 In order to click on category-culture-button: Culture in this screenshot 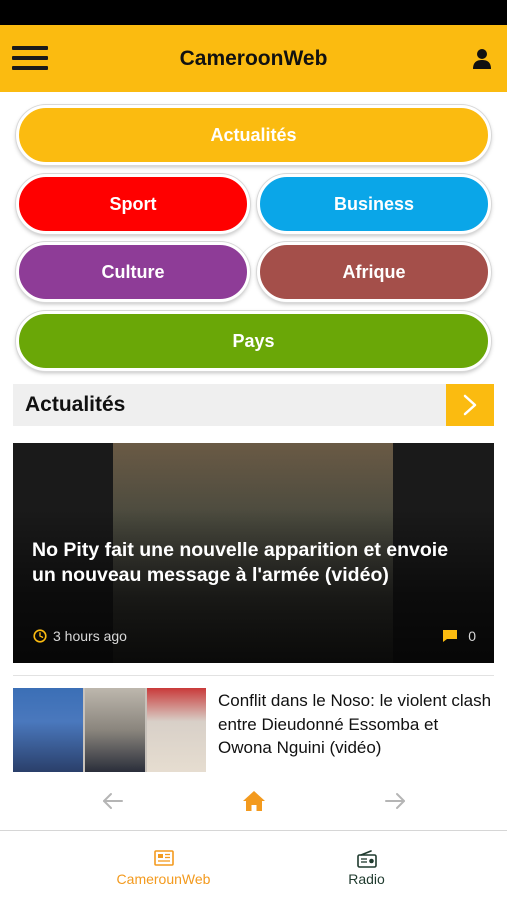, I will do `click(133, 272)`.